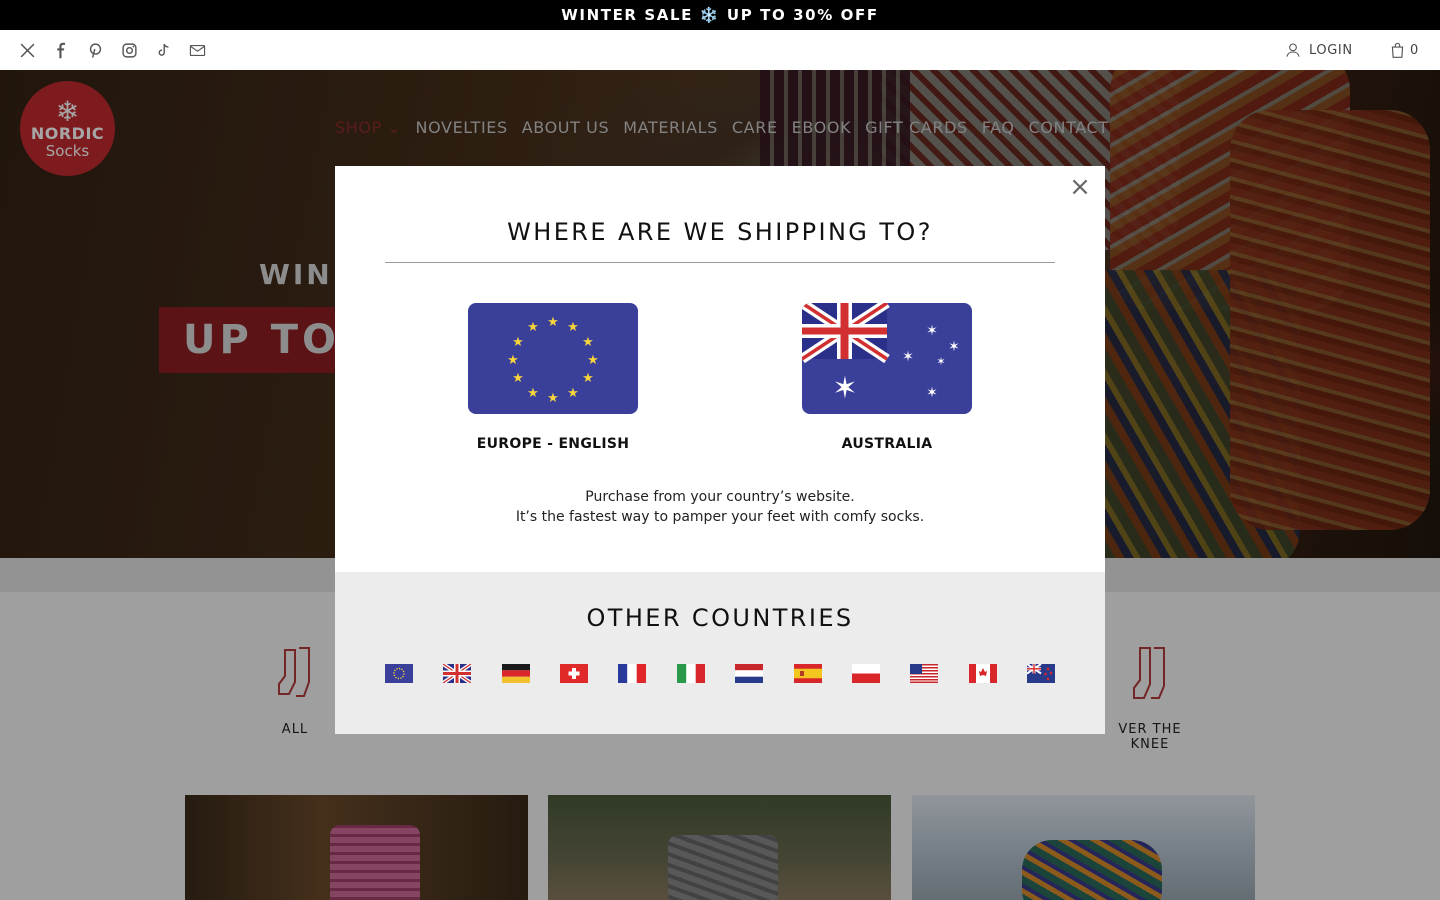  Describe the element at coordinates (1293, 50) in the screenshot. I see `user-icon` at that location.